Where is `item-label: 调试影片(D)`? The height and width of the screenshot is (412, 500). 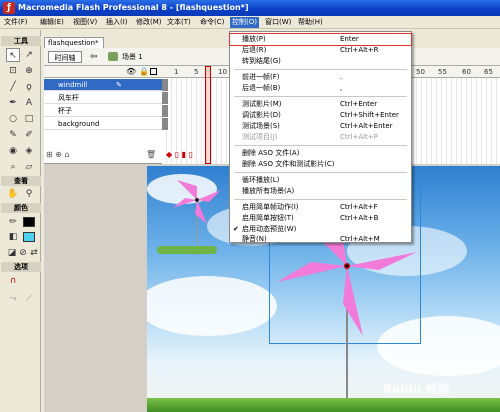
item-label: 调试影片(D) is located at coordinates (261, 115).